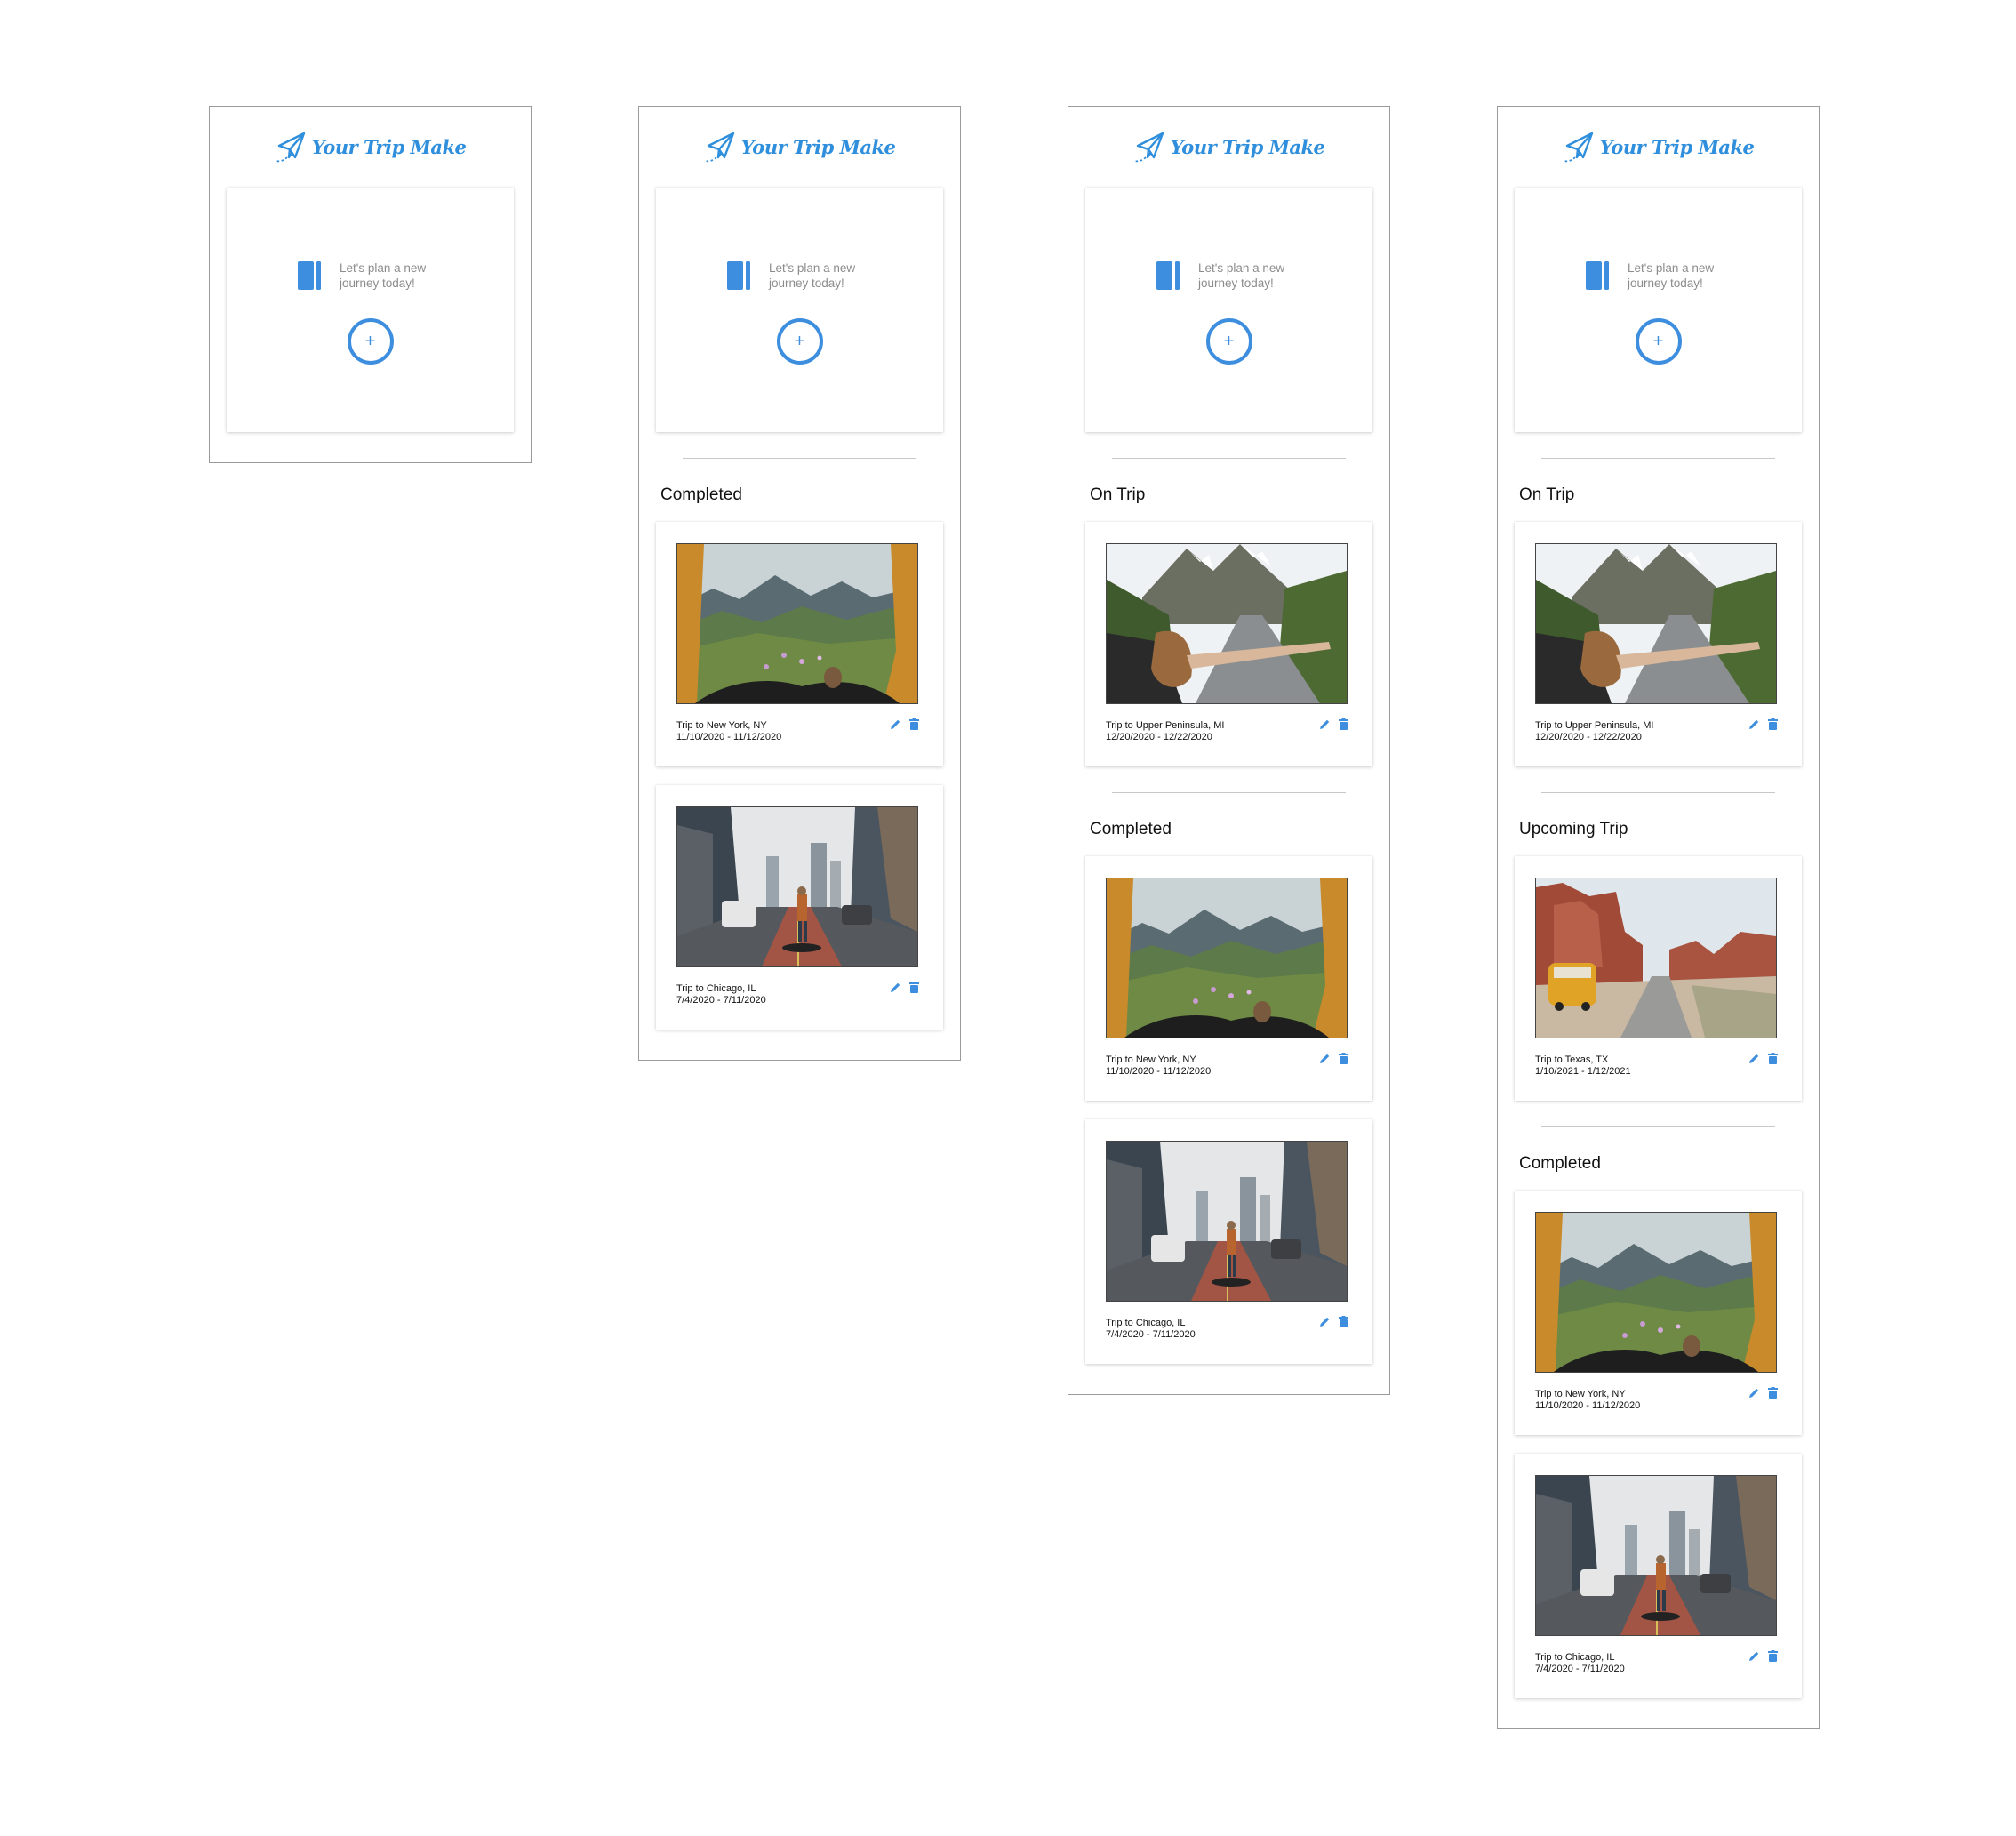 Image resolution: width=2016 pixels, height=1836 pixels. I want to click on trip-name: Trip to Upper Peninsula, MI, so click(1594, 725).